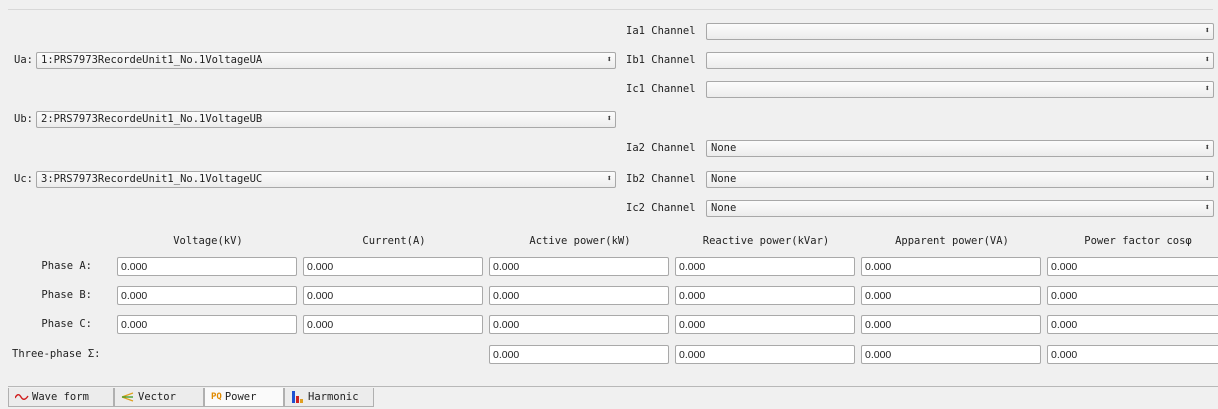 This screenshot has width=1218, height=409. I want to click on phase-a-reactive-power-field, so click(765, 266).